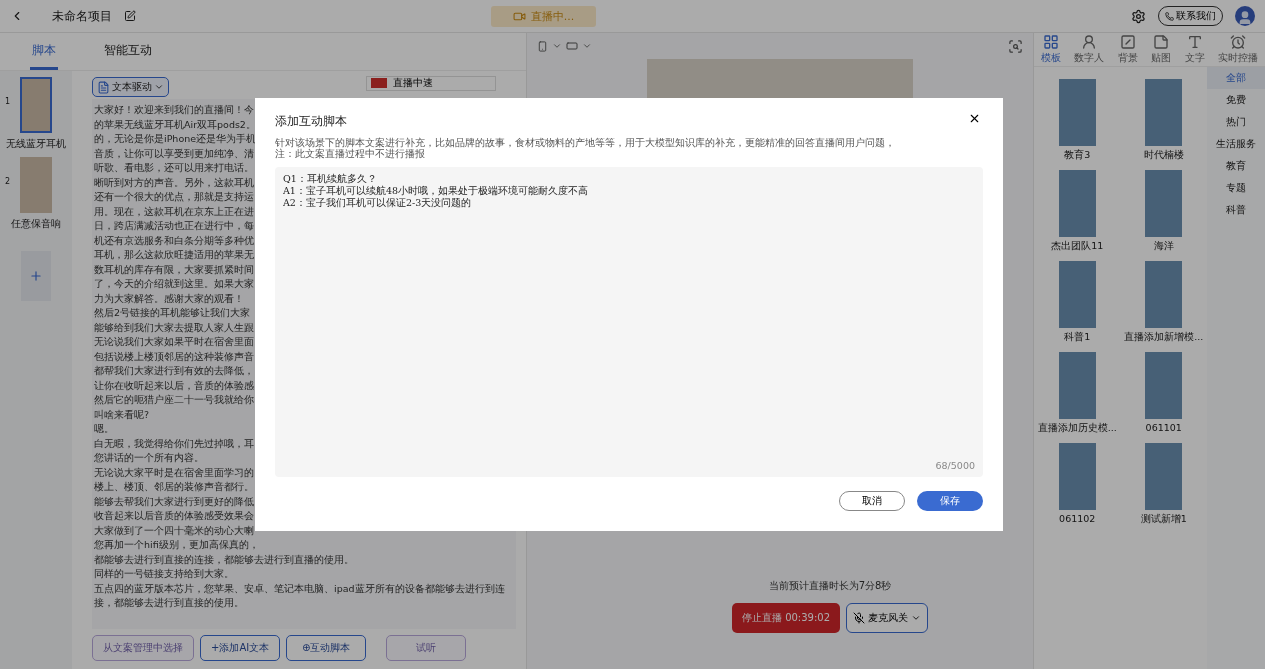 The image size is (1265, 669). I want to click on script-line: 您再加一个hifi级别，更加高保真的，, so click(176, 545).